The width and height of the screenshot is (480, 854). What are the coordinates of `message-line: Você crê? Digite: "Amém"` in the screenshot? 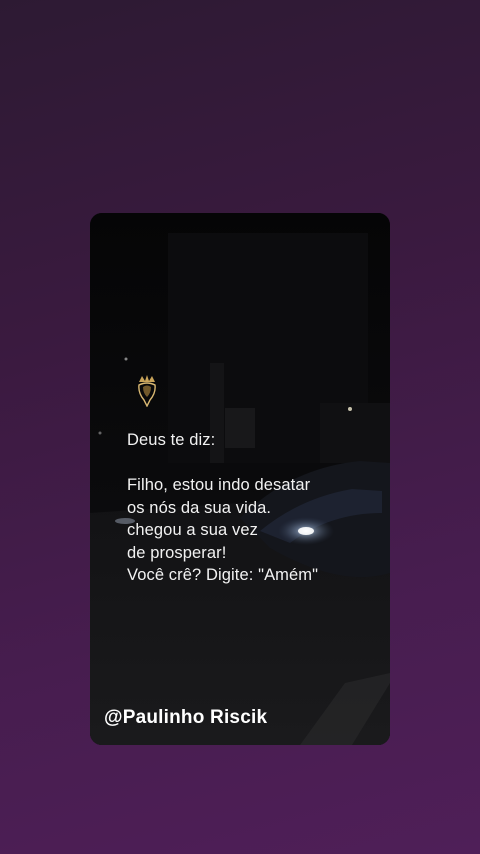 It's located at (223, 575).